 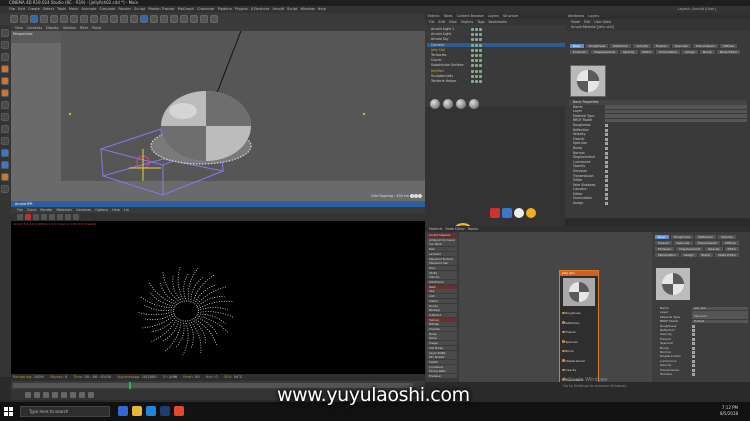 What do you see at coordinates (36, 217) in the screenshot?
I see `pause-icon` at bounding box center [36, 217].